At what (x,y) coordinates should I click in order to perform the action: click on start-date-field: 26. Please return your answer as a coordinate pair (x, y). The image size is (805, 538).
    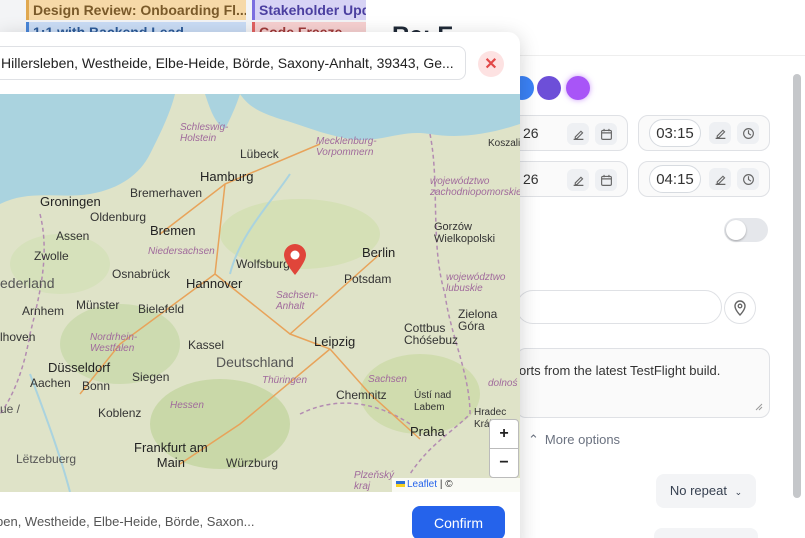
    Looking at the image, I should click on (567, 133).